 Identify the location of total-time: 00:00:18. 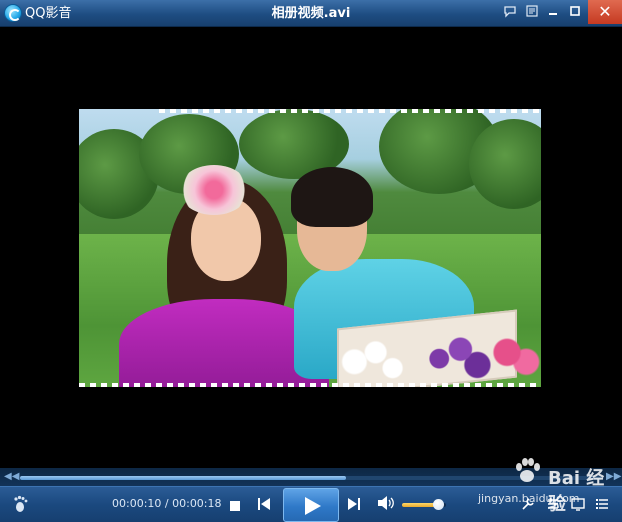
(197, 503).